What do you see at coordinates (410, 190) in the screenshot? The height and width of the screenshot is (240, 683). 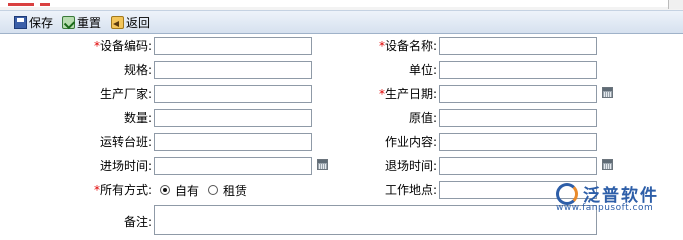 I see `work-location-label: 工作地点:` at bounding box center [410, 190].